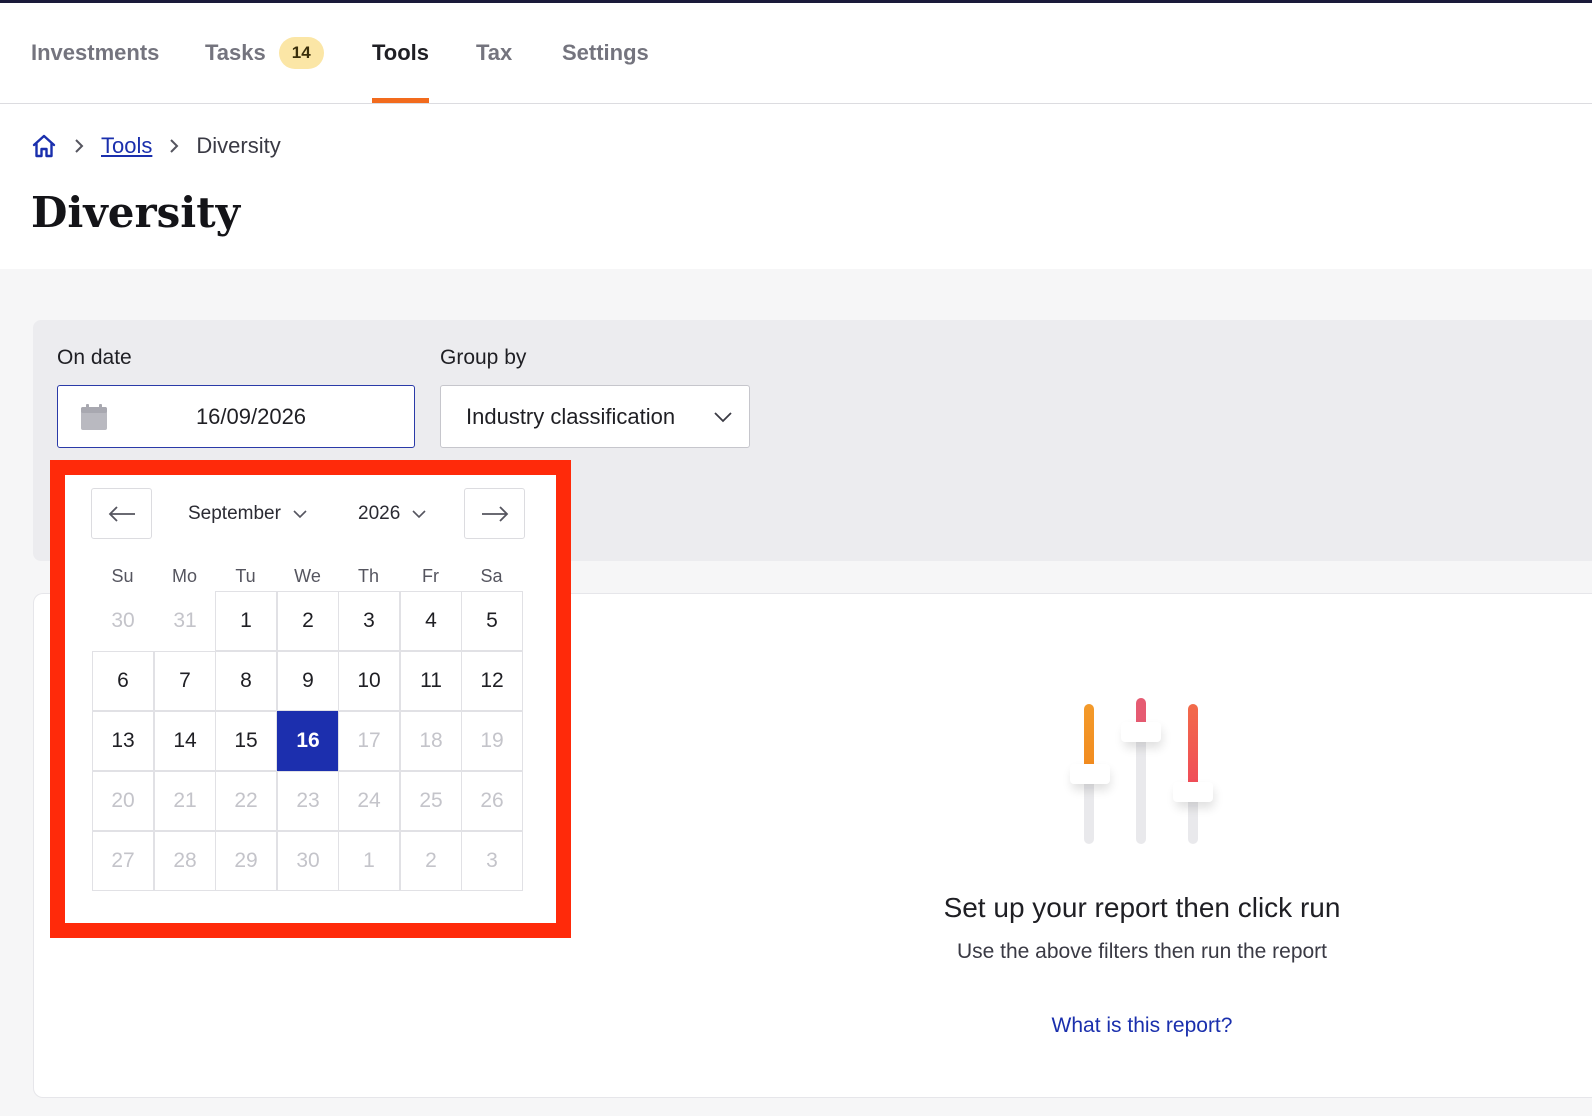 The height and width of the screenshot is (1116, 1592). Describe the element at coordinates (246, 801) in the screenshot. I see `calendar-day: 22` at that location.